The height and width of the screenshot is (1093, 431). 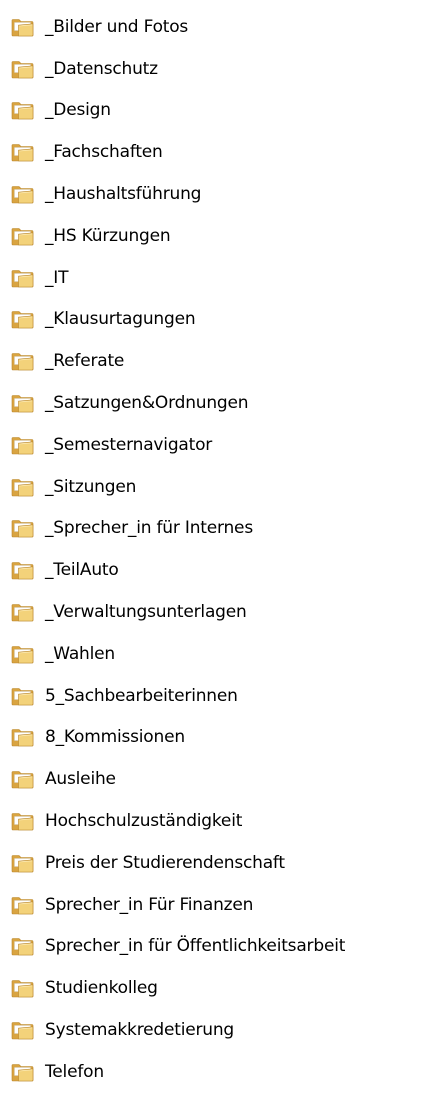 I want to click on folder-item: _Satzungen&Ordnungen, so click(x=215, y=403).